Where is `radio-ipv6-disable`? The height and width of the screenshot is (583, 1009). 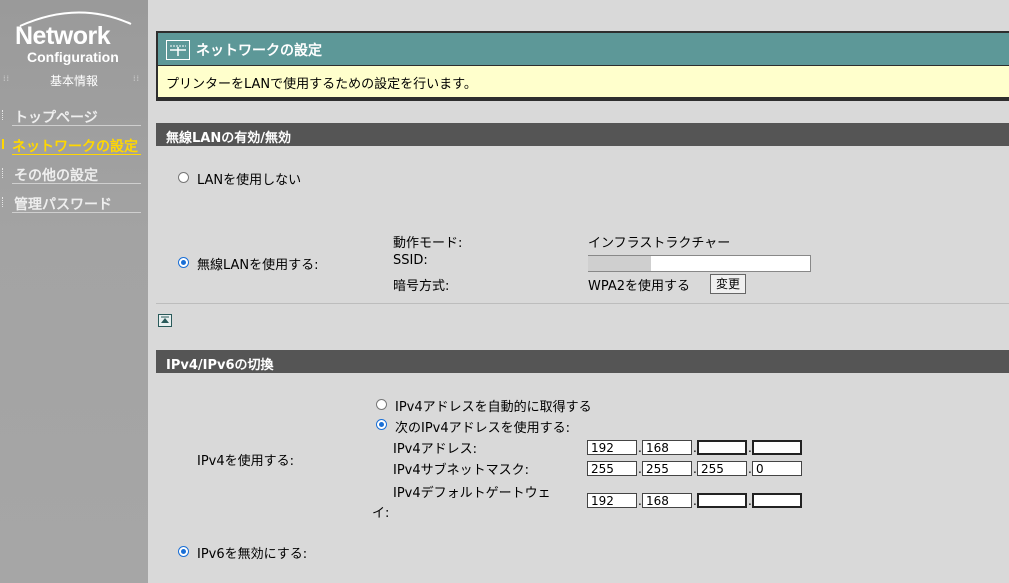 radio-ipv6-disable is located at coordinates (183, 551).